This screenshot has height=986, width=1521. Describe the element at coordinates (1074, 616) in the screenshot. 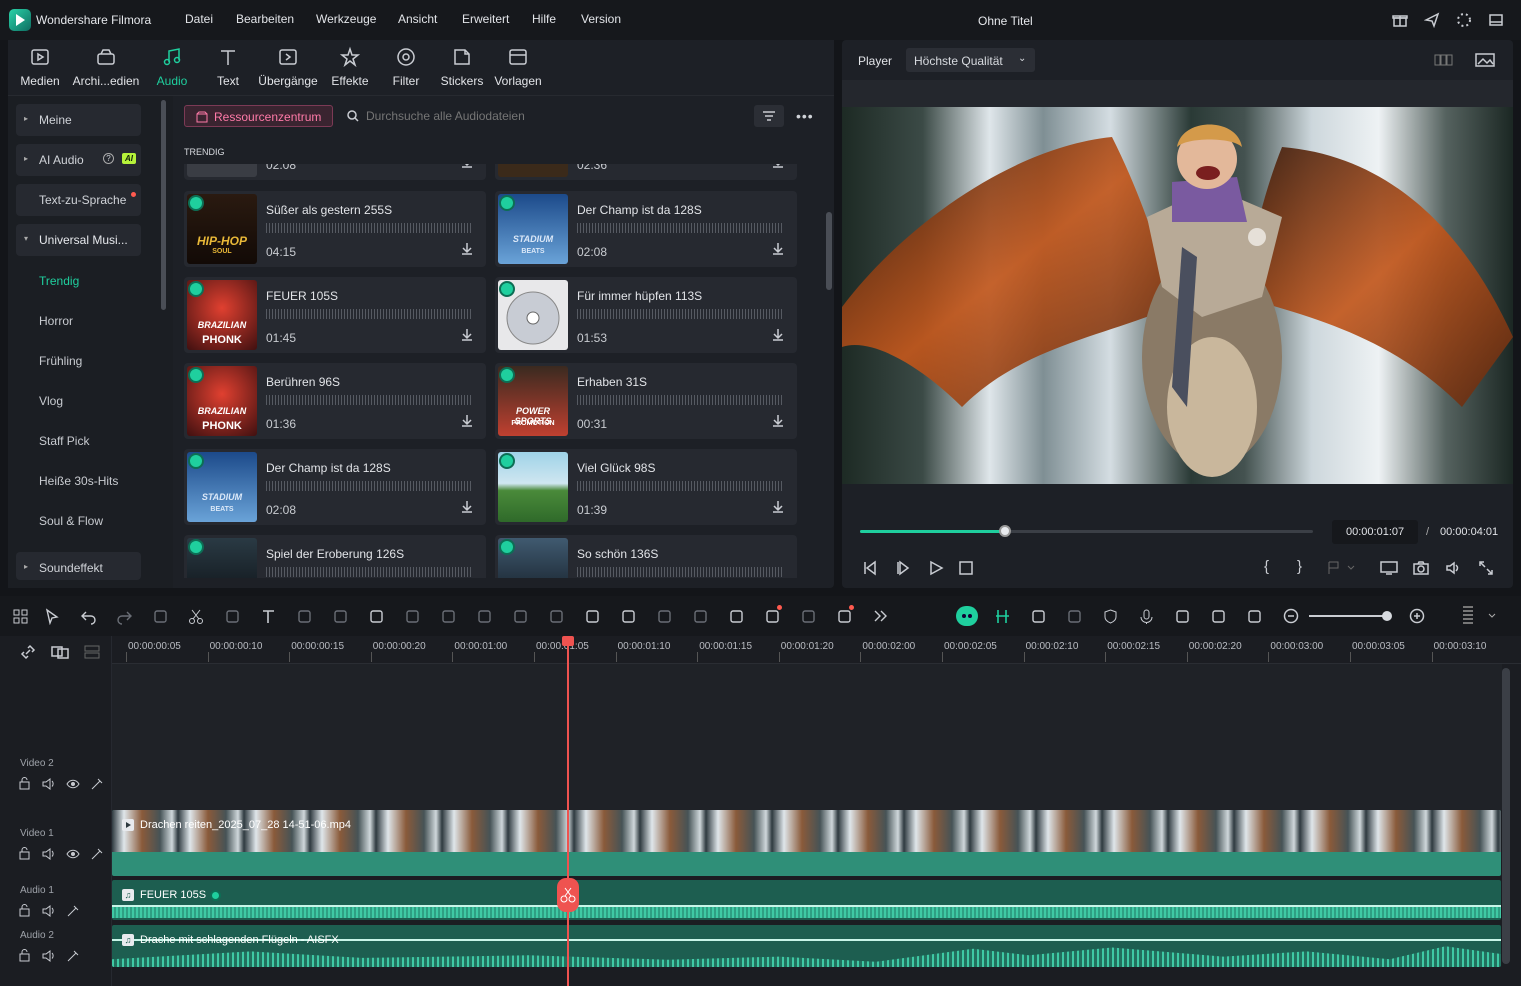

I see `preview-icon` at that location.